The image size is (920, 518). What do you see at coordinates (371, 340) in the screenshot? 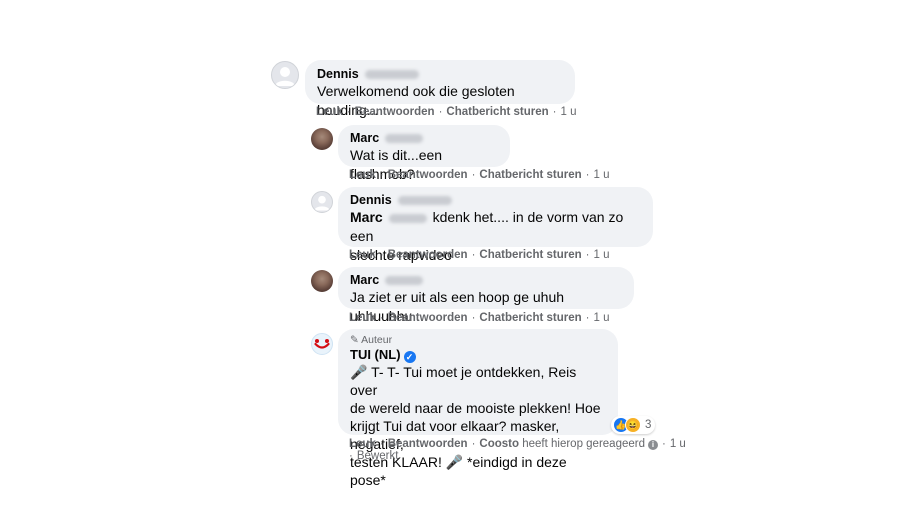
I see `author-tag: ✎ Auteur` at bounding box center [371, 340].